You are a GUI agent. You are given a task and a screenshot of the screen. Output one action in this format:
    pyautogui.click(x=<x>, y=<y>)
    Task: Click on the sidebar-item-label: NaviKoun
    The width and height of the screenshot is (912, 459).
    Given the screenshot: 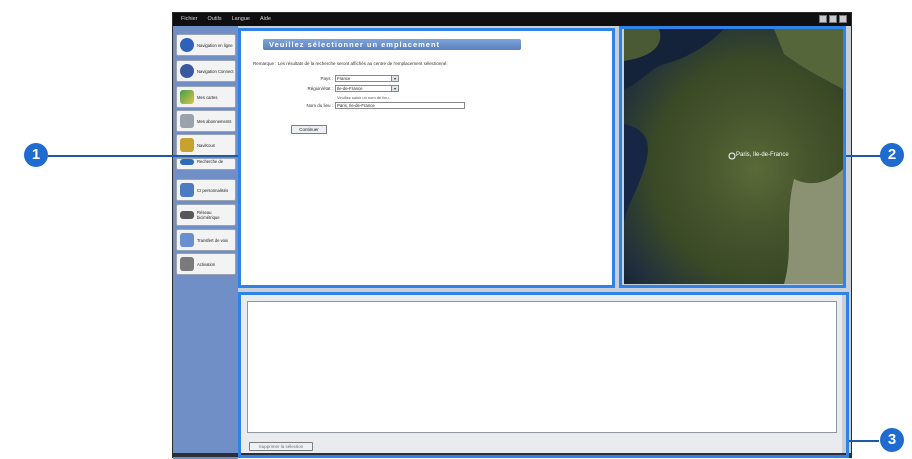 What is the action you would take?
    pyautogui.click(x=206, y=145)
    